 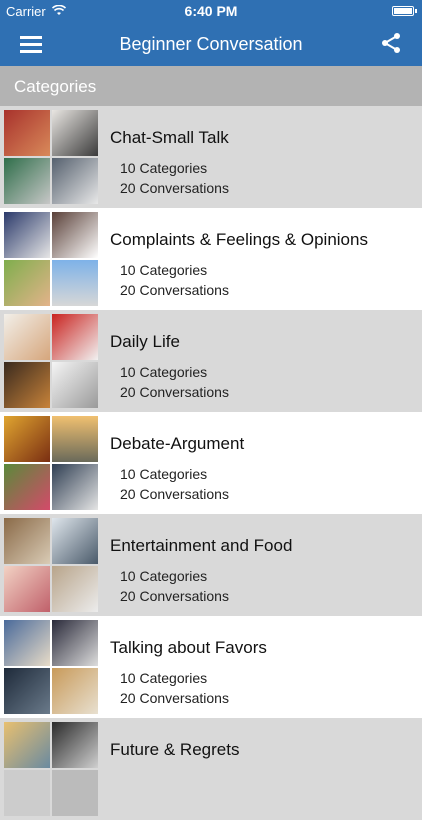 I want to click on navigation-bar: Beginner Conversation, so click(x=211, y=44).